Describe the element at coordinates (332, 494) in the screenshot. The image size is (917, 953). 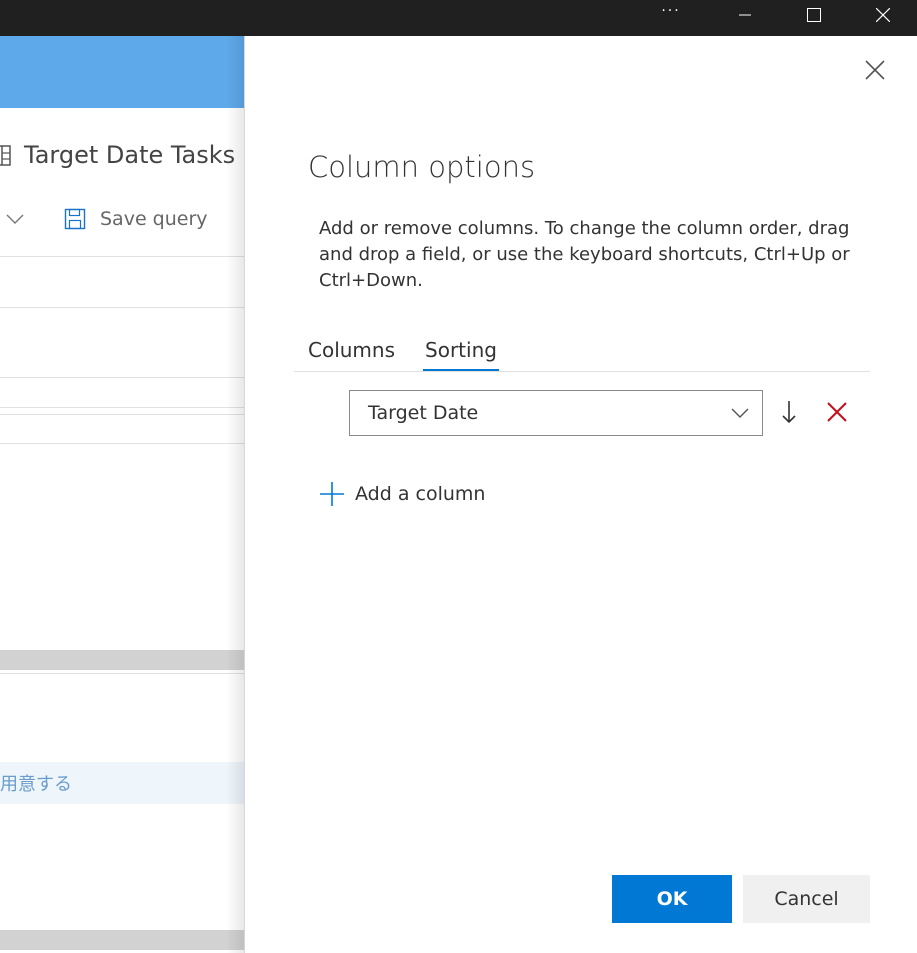
I see `plus-icon` at that location.